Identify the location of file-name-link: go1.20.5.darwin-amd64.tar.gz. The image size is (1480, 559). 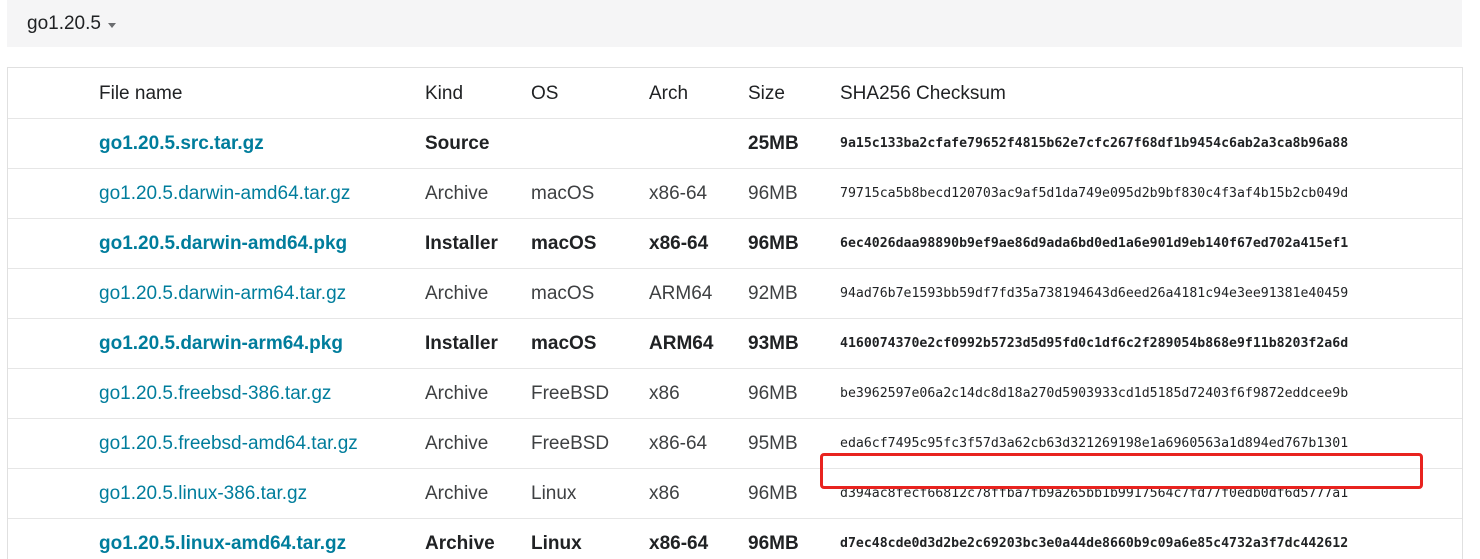
(224, 193).